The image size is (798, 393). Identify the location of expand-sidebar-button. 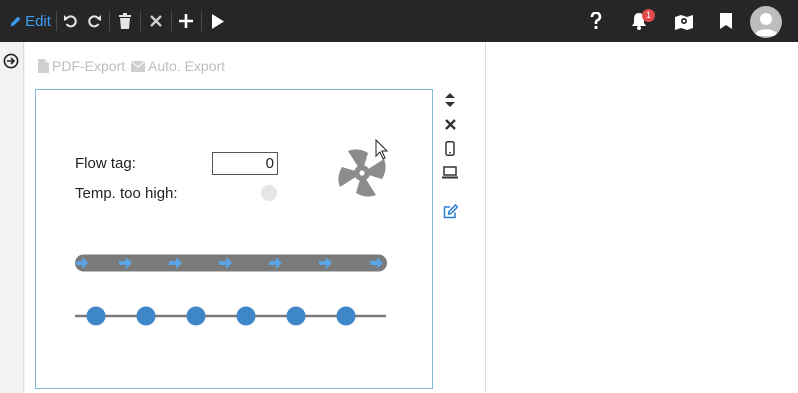
(11, 61).